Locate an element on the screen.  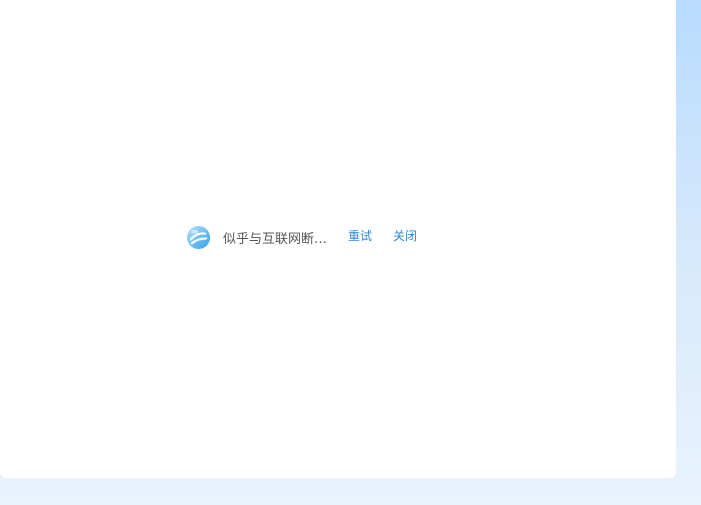
network-error-notice: 似乎与互联网断开了连接 重试 关闭 is located at coordinates (301, 237).